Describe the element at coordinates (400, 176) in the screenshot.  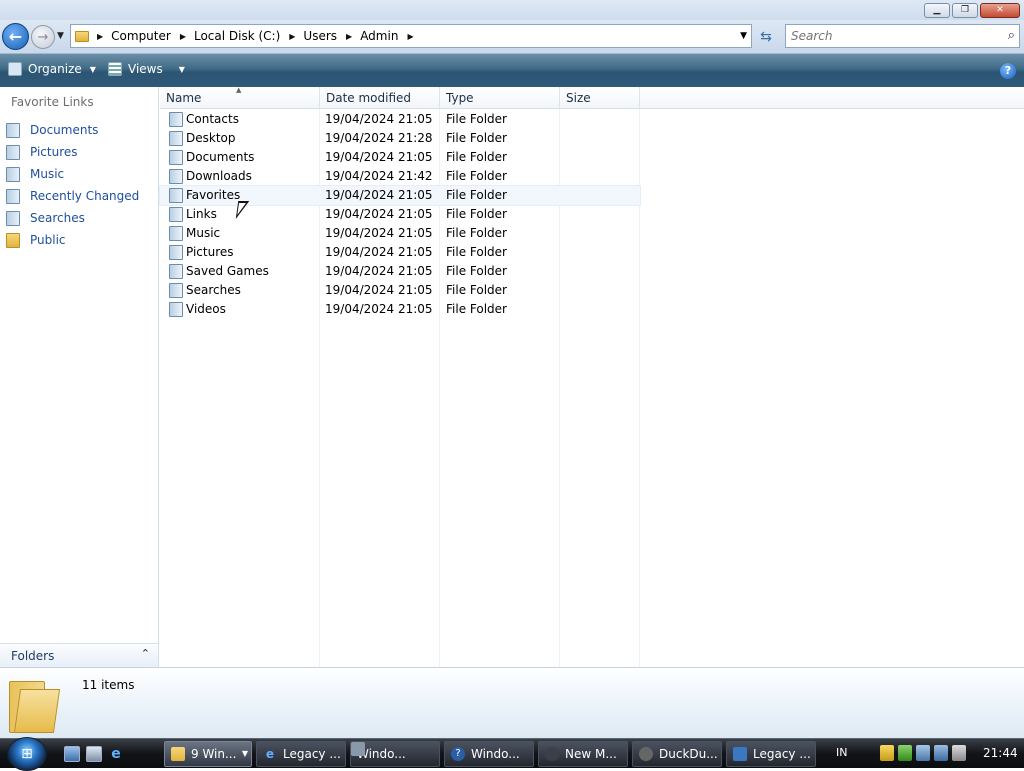
I see `file-row-downloads: Downloads 19/04/2024 21:42 File Folder` at that location.